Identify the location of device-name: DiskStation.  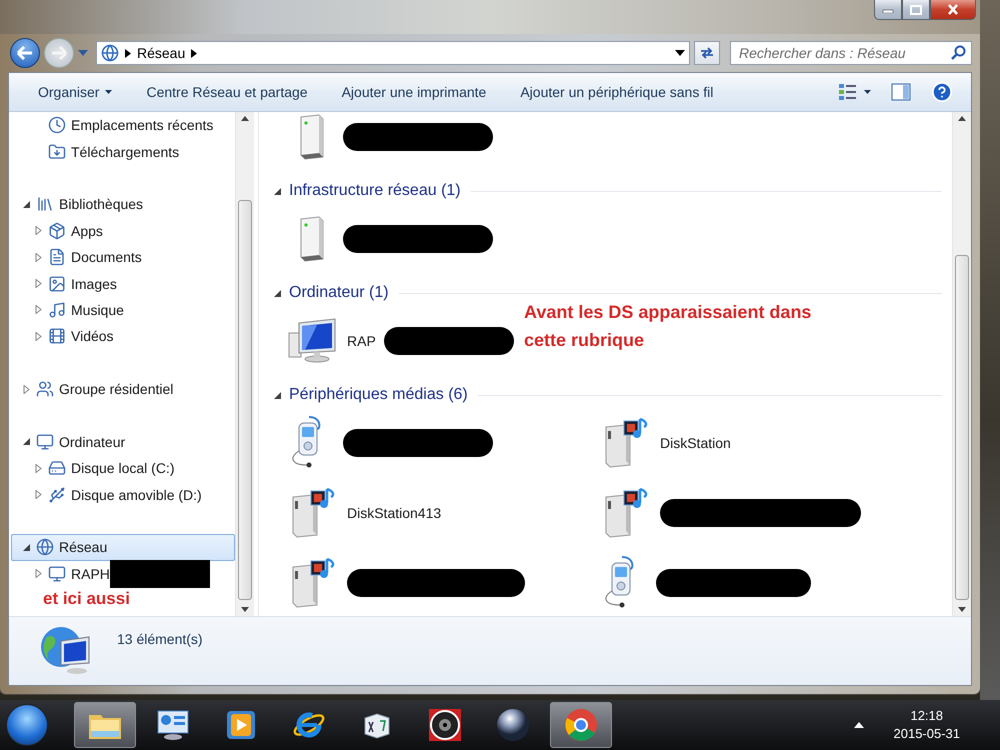
(695, 443).